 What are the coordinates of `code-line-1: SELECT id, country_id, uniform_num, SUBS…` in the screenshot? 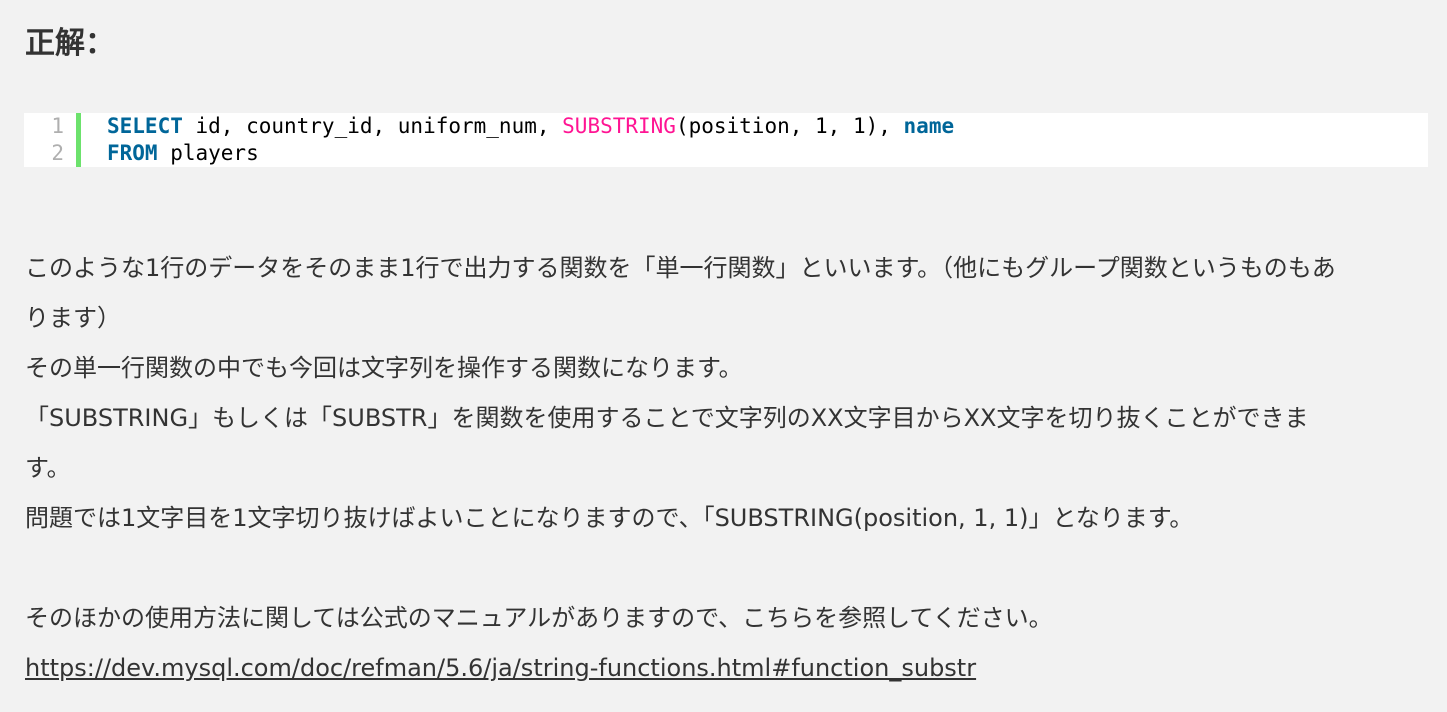 It's located at (530, 126).